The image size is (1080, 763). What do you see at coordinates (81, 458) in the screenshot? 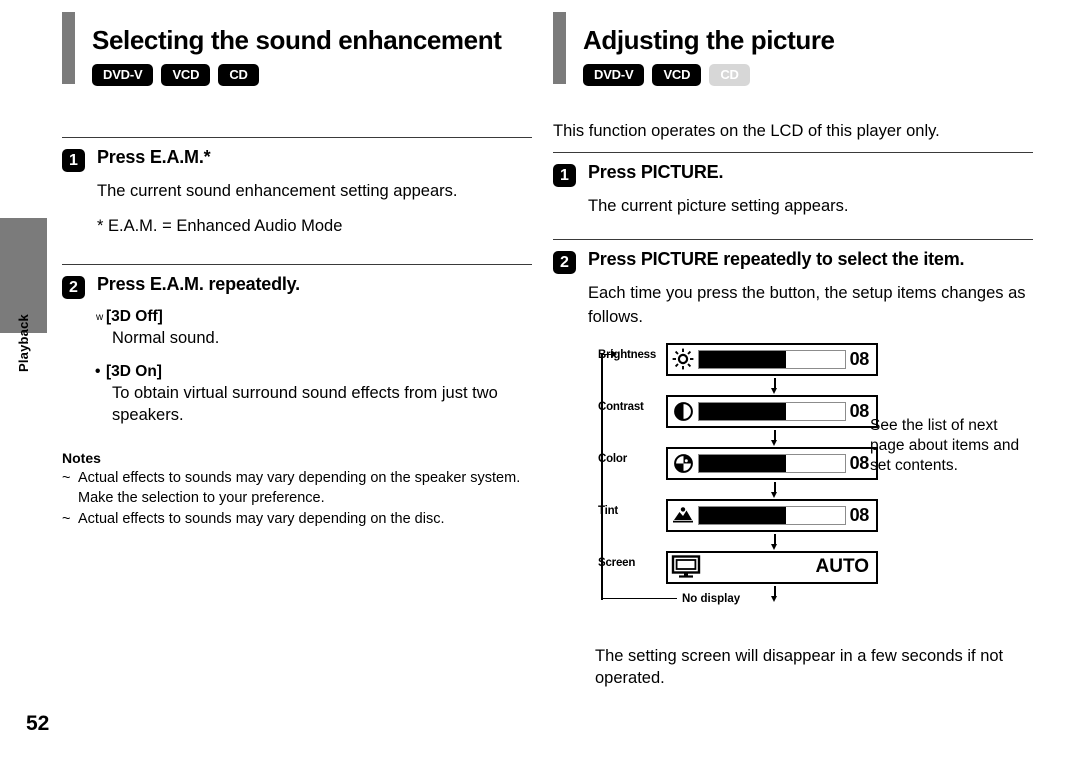
I see `notes-title: Notes` at bounding box center [81, 458].